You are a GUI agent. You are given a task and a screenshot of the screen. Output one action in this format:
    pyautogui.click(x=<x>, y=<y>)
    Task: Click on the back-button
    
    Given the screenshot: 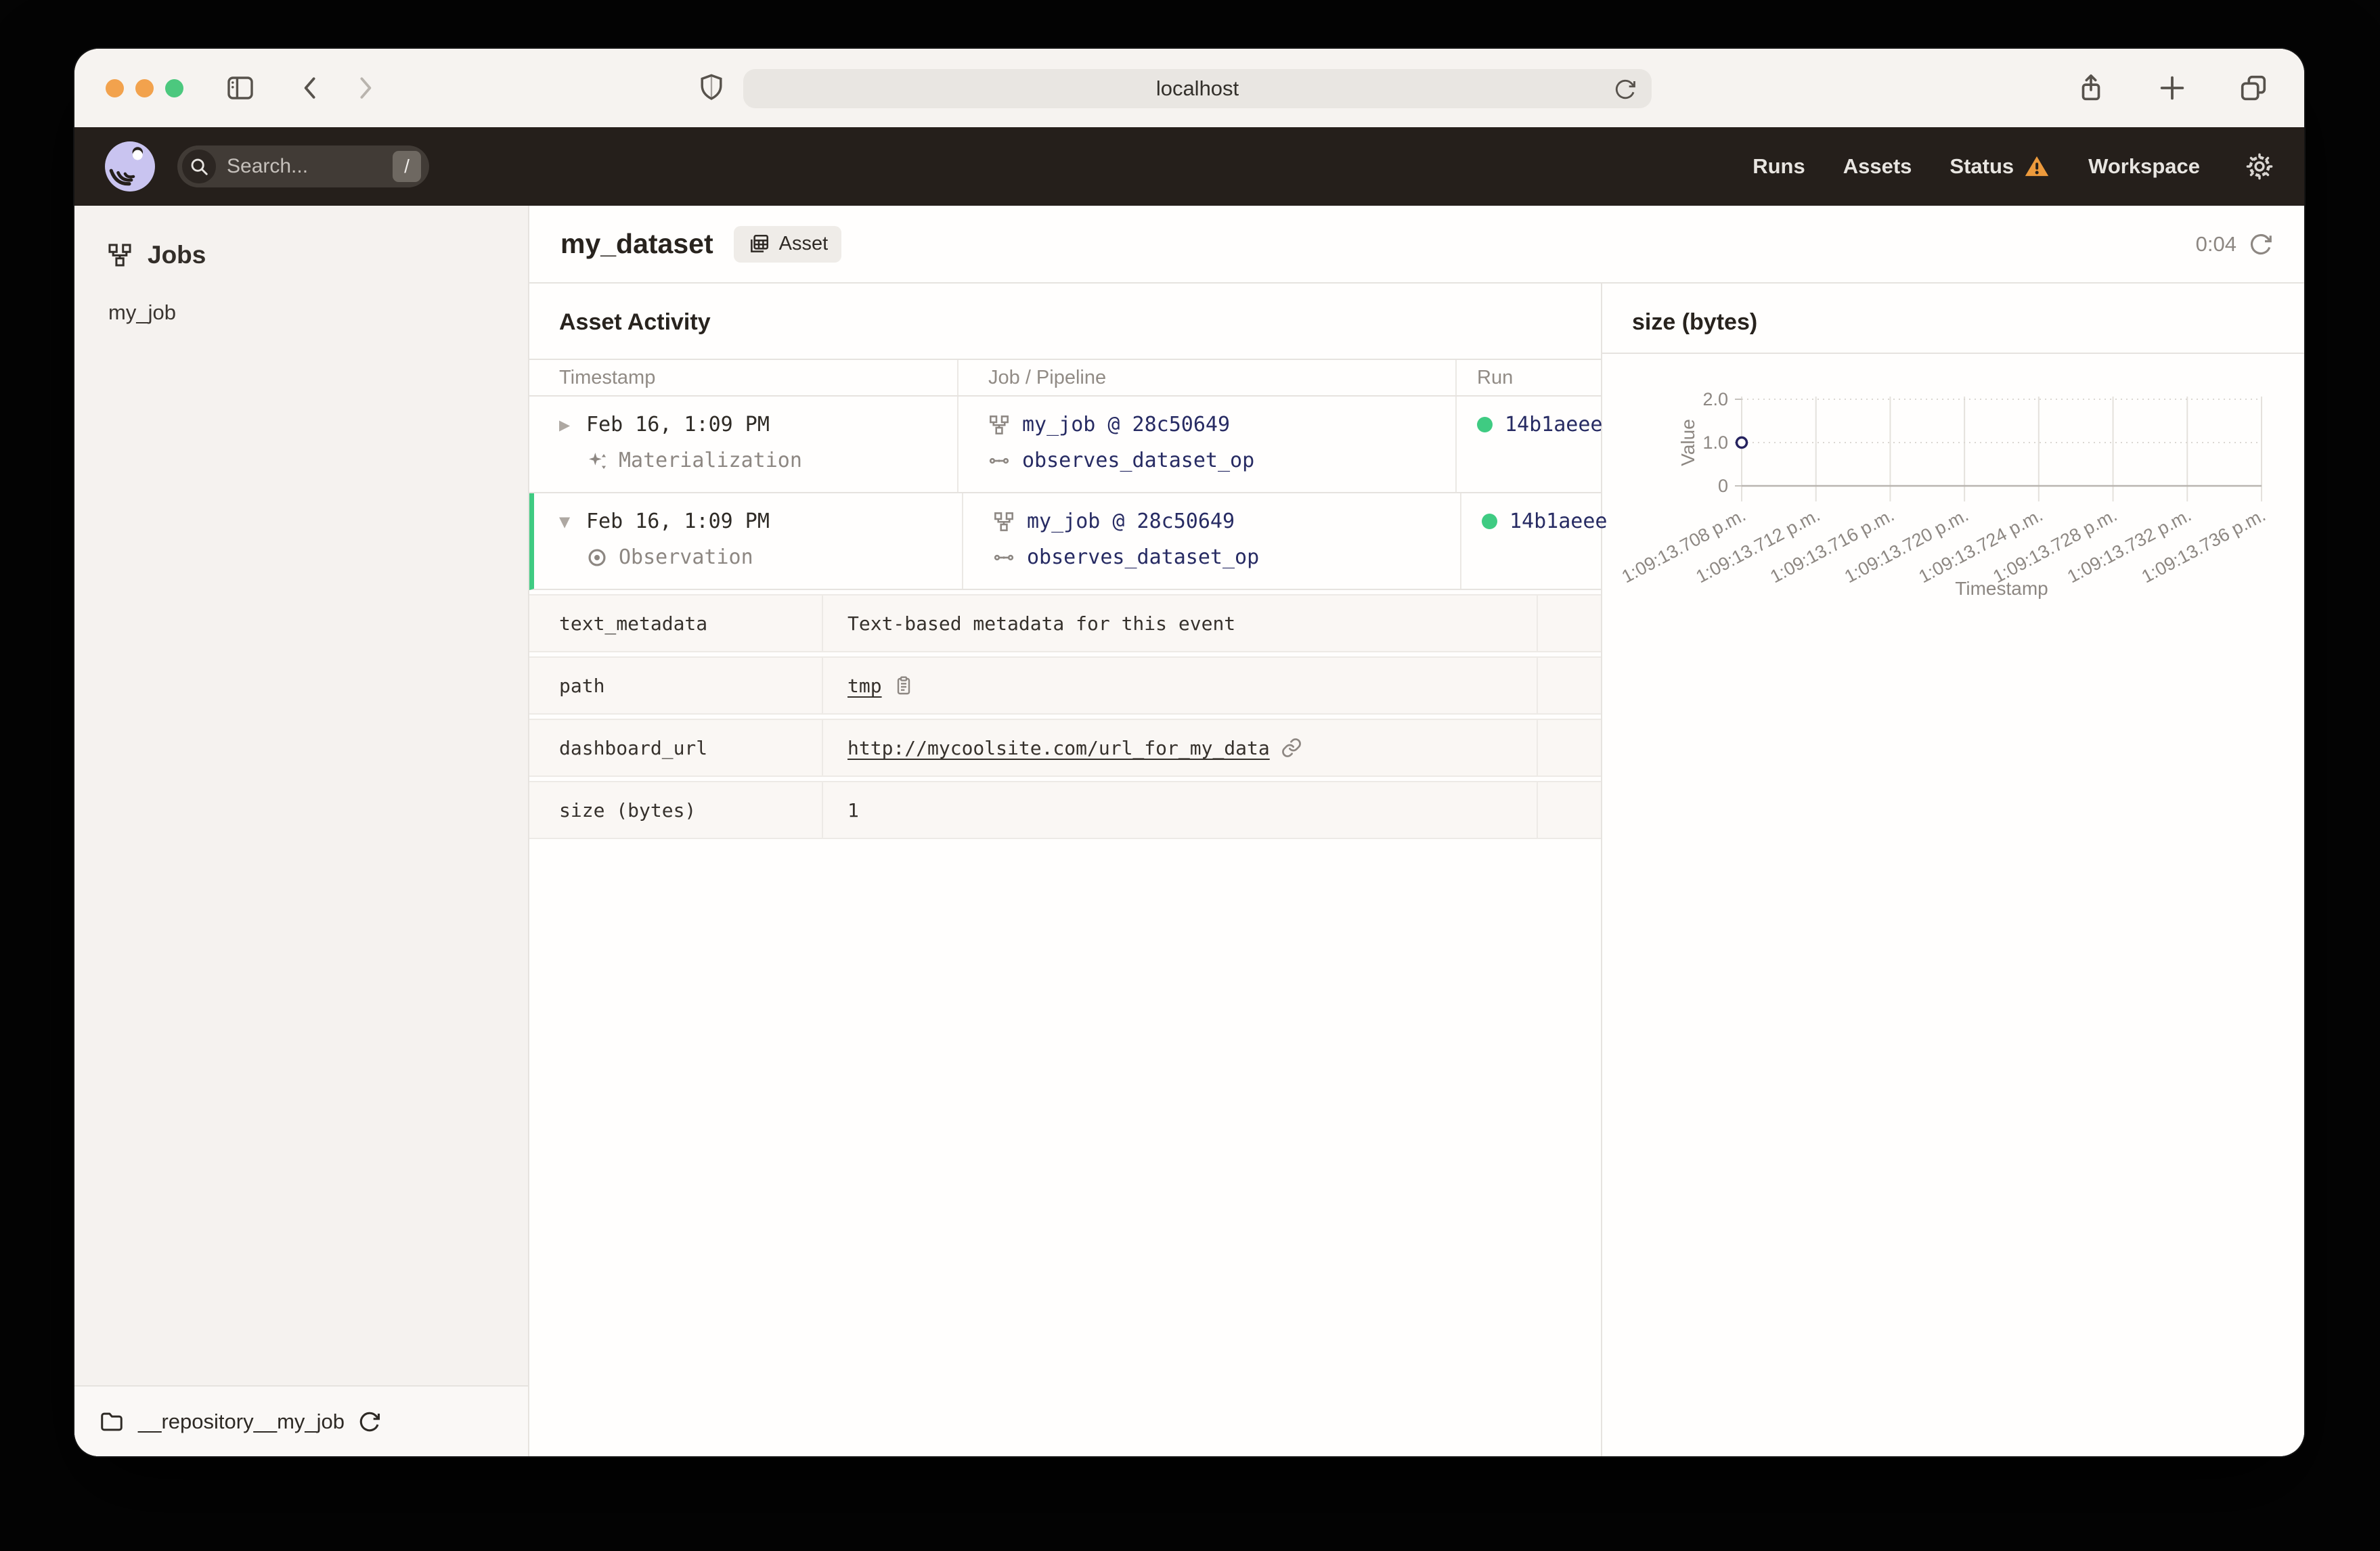 What is the action you would take?
    pyautogui.click(x=311, y=88)
    